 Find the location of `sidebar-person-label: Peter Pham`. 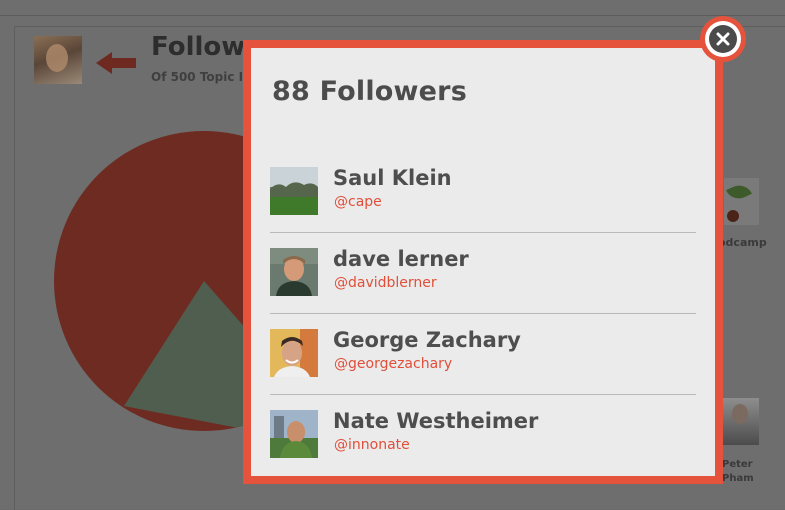

sidebar-person-label: Peter Pham is located at coordinates (738, 471).